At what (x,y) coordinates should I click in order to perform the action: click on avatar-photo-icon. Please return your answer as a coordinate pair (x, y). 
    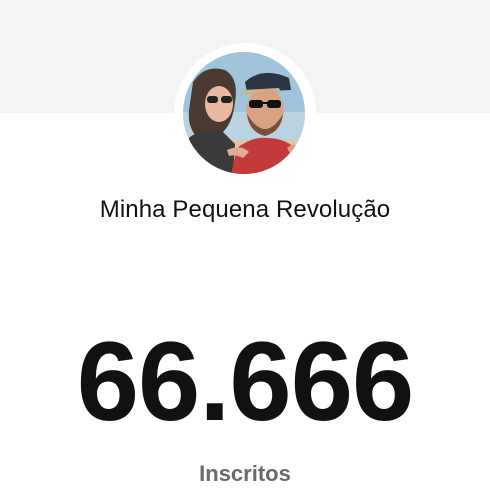
    Looking at the image, I should click on (244, 113).